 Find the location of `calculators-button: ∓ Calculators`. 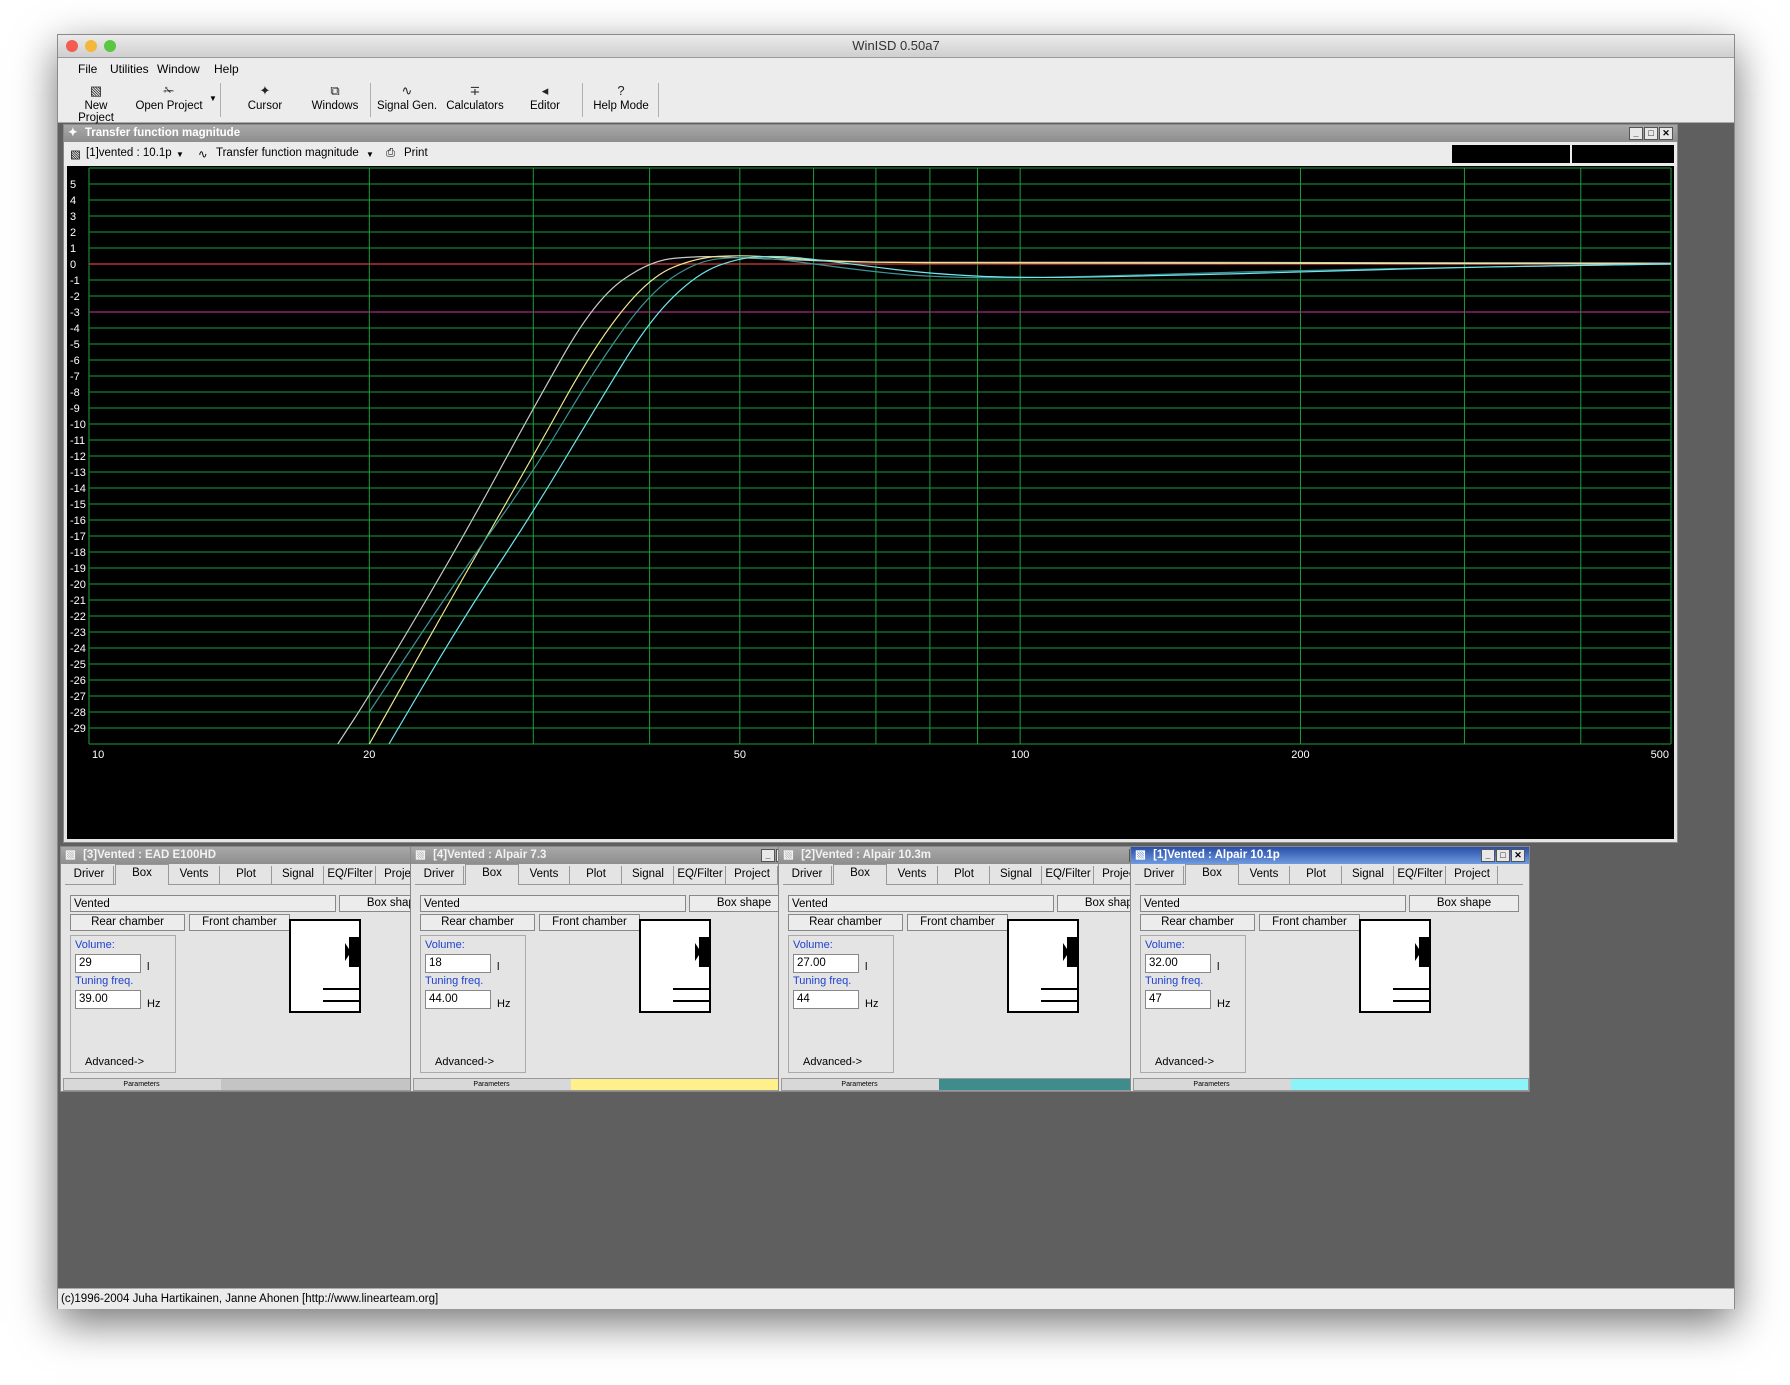

calculators-button: ∓ Calculators is located at coordinates (475, 100).